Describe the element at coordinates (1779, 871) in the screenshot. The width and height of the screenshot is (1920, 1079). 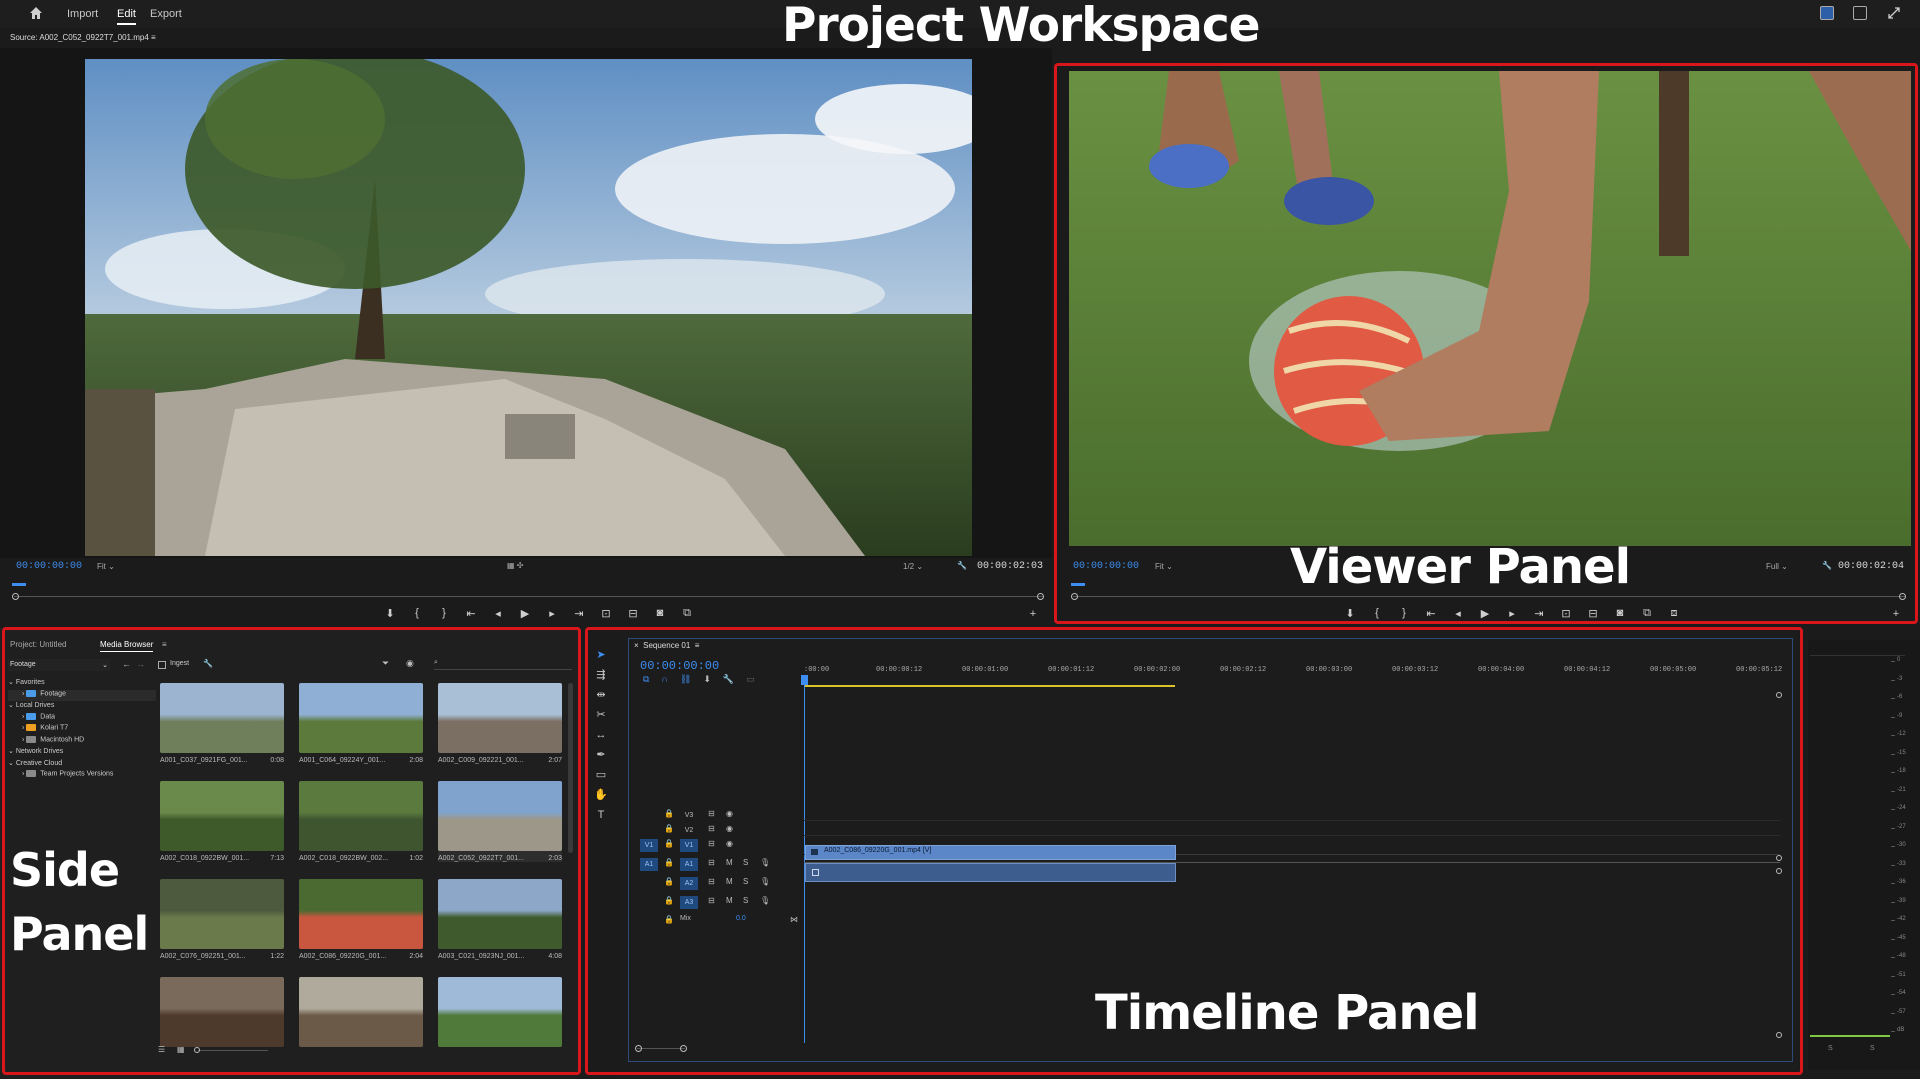
I see `vertical-zoom-audio` at that location.